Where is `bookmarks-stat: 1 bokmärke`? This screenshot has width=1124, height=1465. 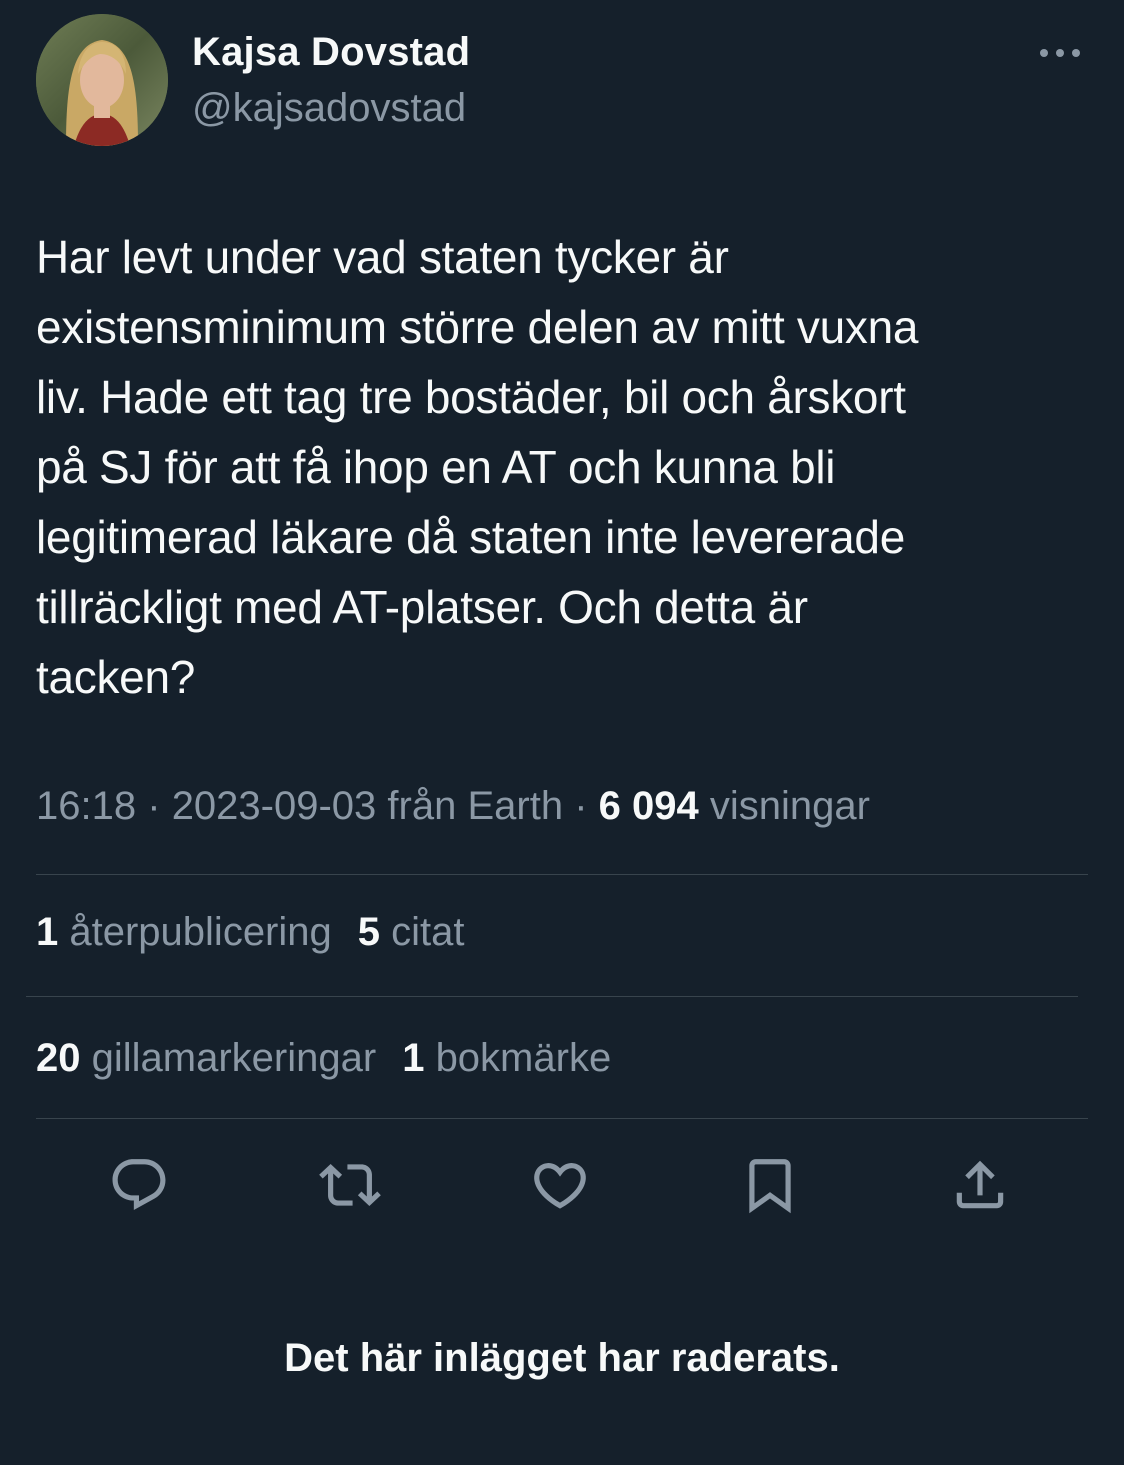
bookmarks-stat: 1 bokmärke is located at coordinates (506, 1058).